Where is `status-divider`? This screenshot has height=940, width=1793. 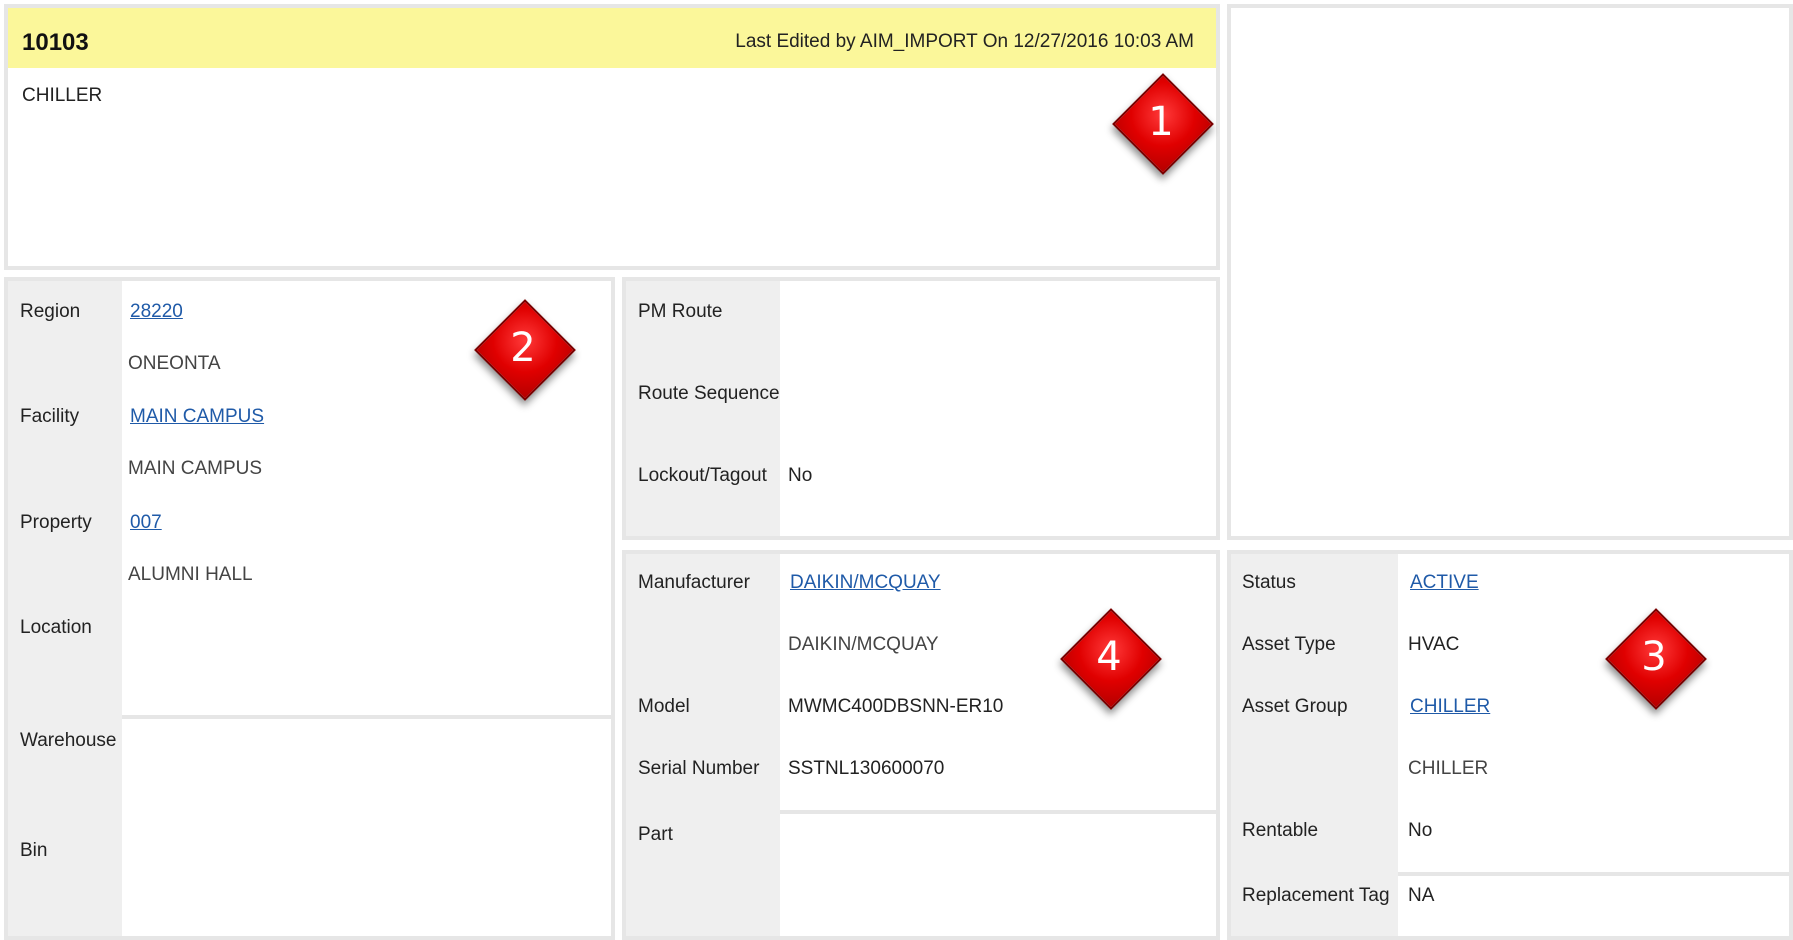 status-divider is located at coordinates (1593, 874).